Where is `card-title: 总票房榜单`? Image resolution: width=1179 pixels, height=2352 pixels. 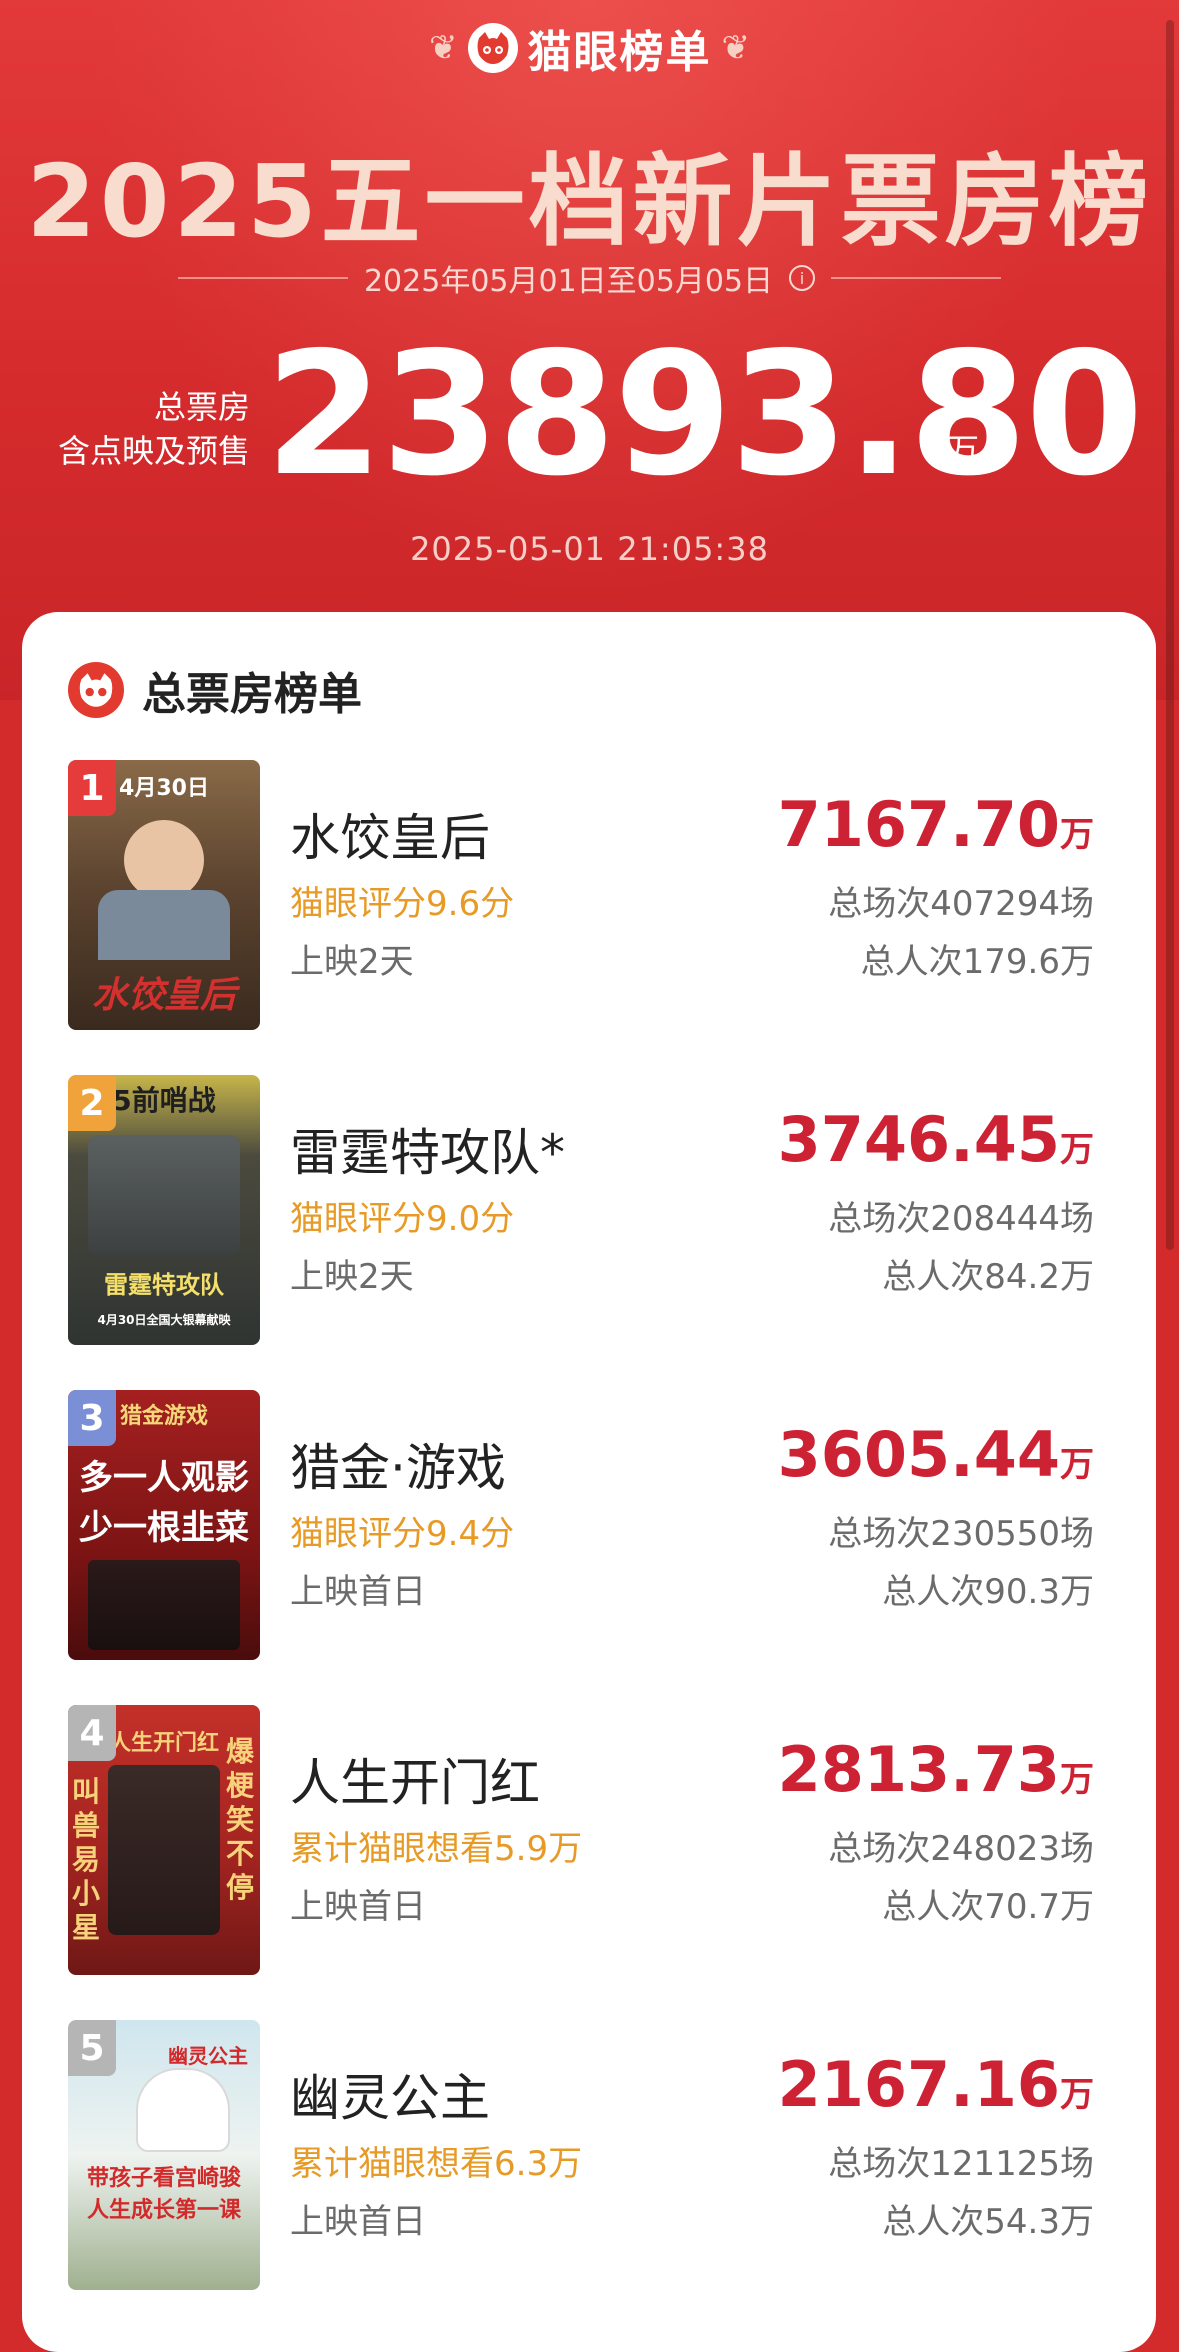
card-title: 总票房榜单 is located at coordinates (252, 694).